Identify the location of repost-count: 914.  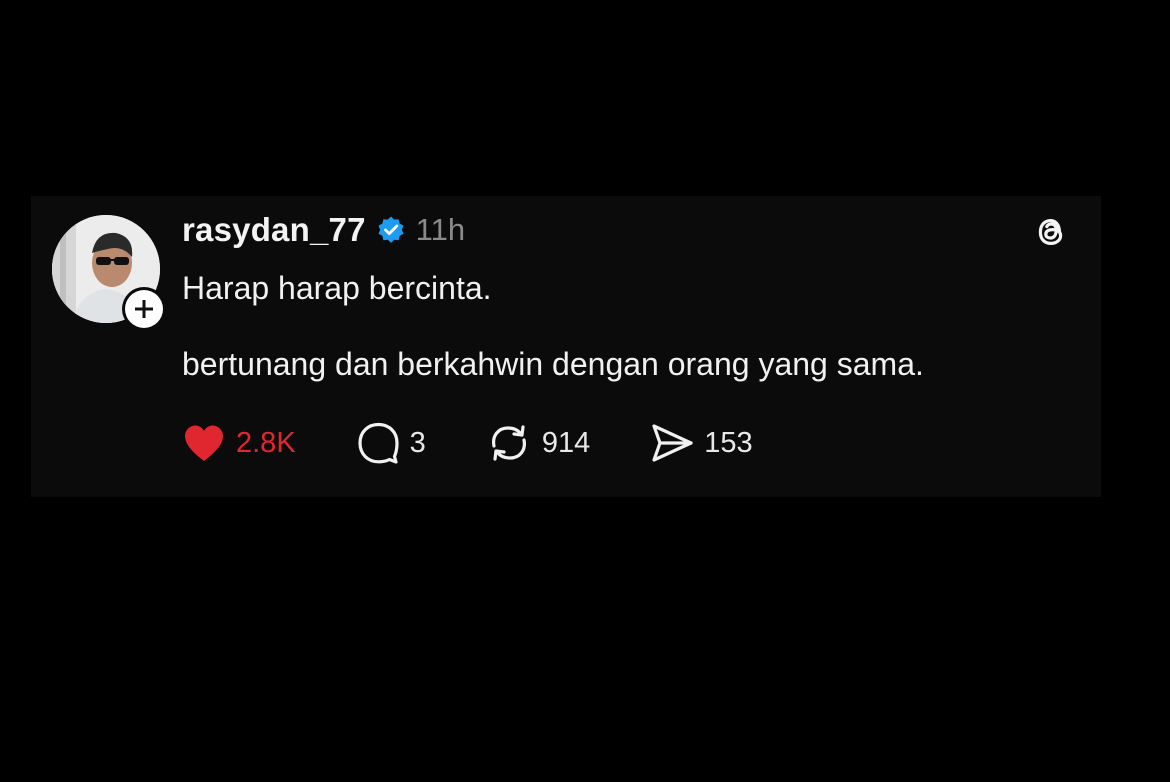
(566, 442).